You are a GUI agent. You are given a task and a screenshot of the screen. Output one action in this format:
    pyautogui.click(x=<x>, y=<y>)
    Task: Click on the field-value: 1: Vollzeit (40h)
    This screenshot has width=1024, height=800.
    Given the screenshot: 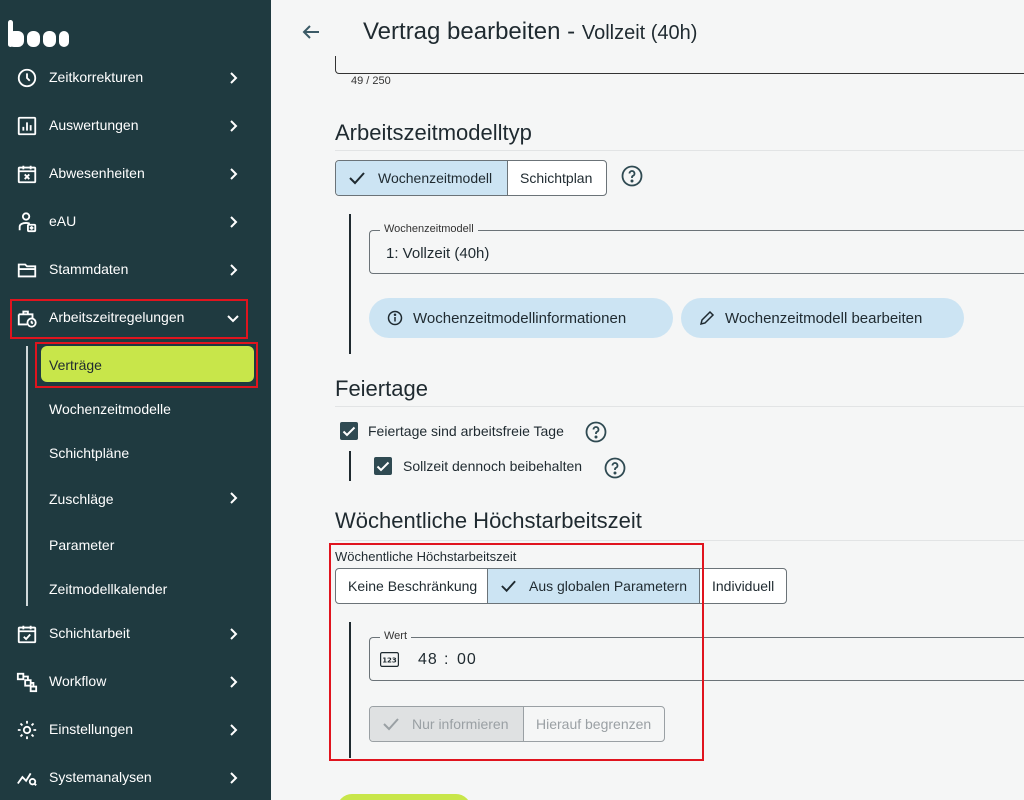 What is the action you would take?
    pyautogui.click(x=437, y=253)
    